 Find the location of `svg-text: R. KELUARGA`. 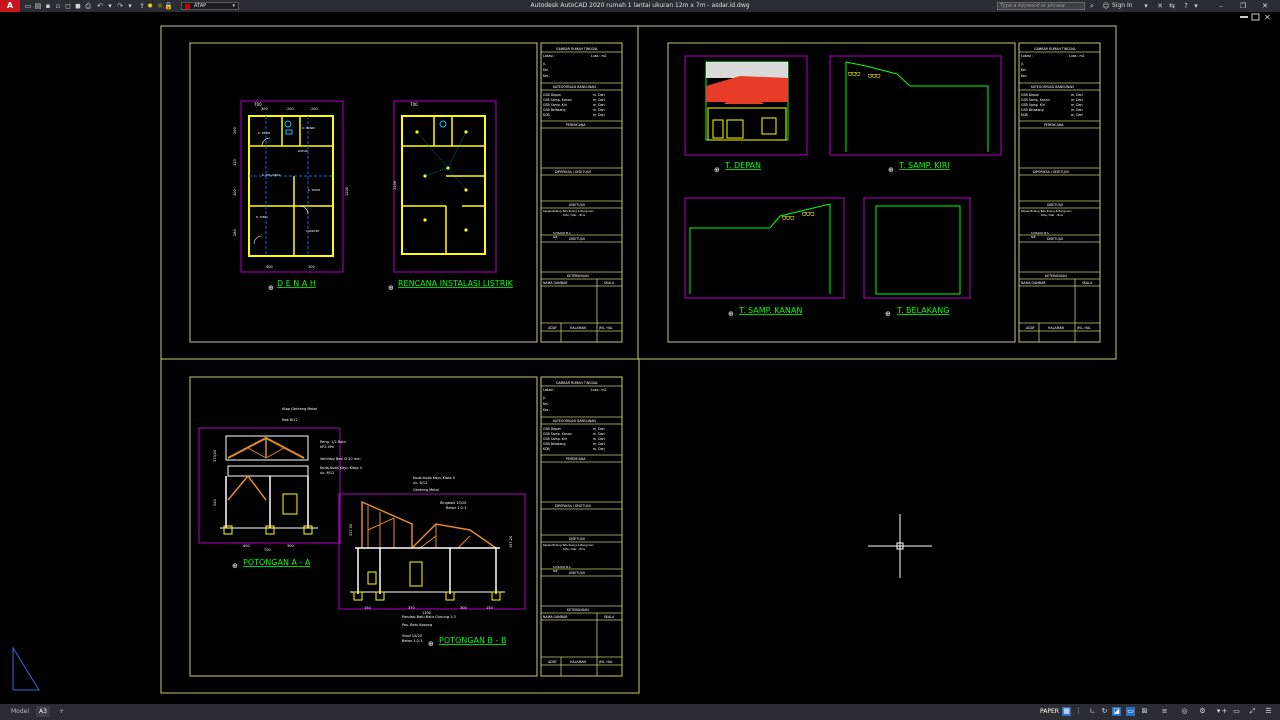

svg-text: R. KELUARGA is located at coordinates (271, 175).